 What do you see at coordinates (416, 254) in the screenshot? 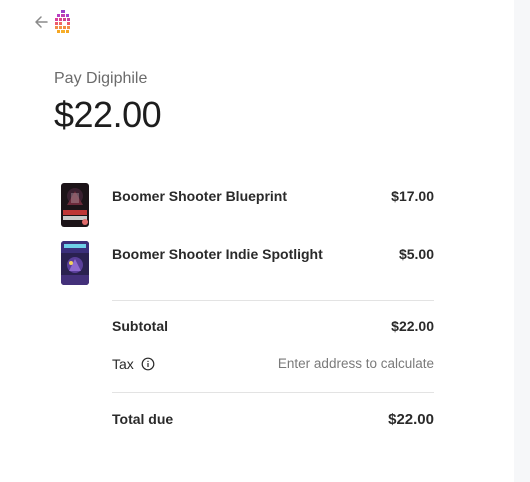
I see `item-price: $5.00` at bounding box center [416, 254].